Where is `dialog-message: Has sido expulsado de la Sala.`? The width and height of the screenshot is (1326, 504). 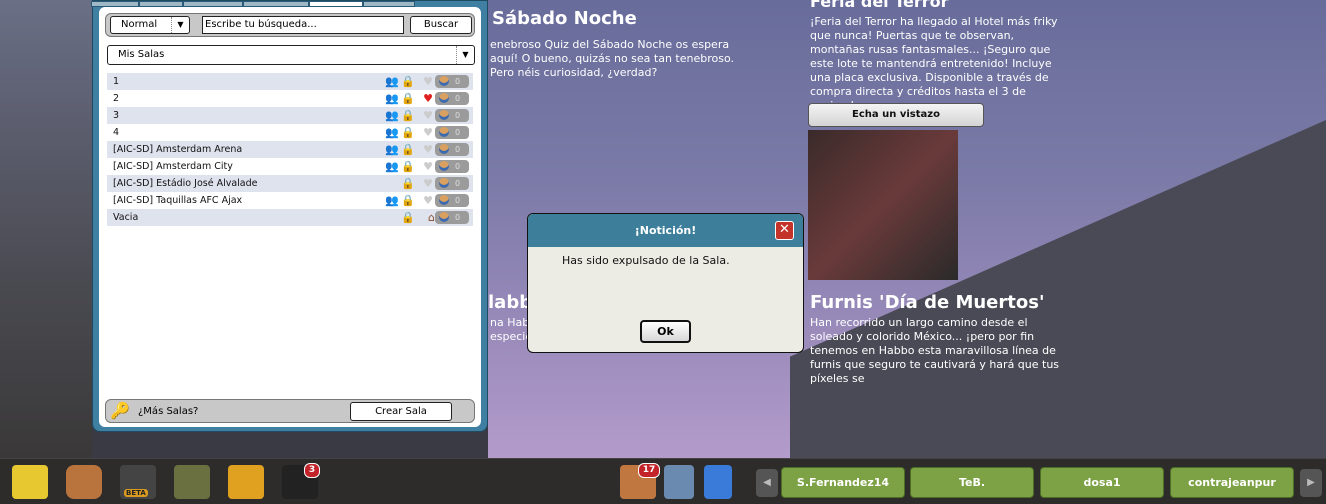
dialog-message: Has sido expulsado de la Sala. is located at coordinates (646, 260).